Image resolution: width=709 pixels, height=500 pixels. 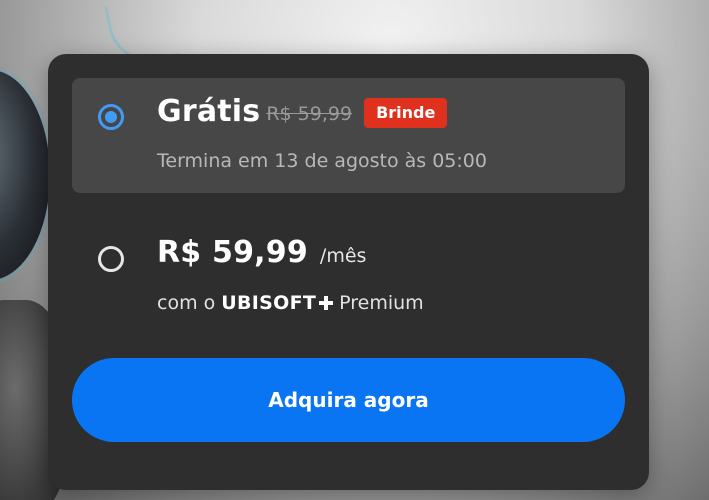 What do you see at coordinates (322, 161) in the screenshot?
I see `offer-end-text: Termina em 13 de agosto às 05:00` at bounding box center [322, 161].